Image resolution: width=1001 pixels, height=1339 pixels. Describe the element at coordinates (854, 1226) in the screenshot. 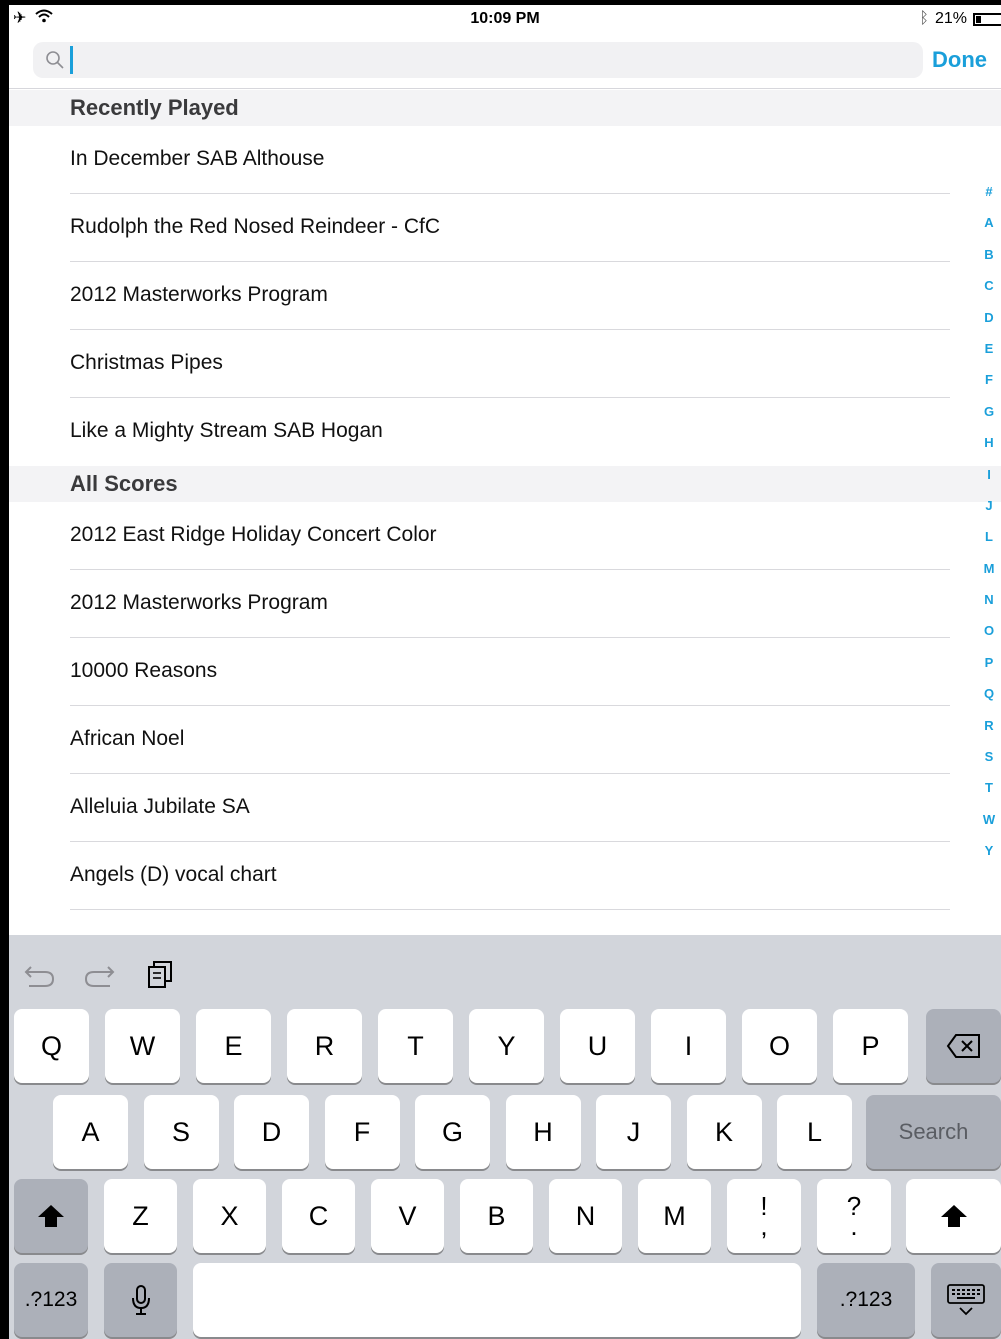

I see `key-bottom-glyph: .` at that location.